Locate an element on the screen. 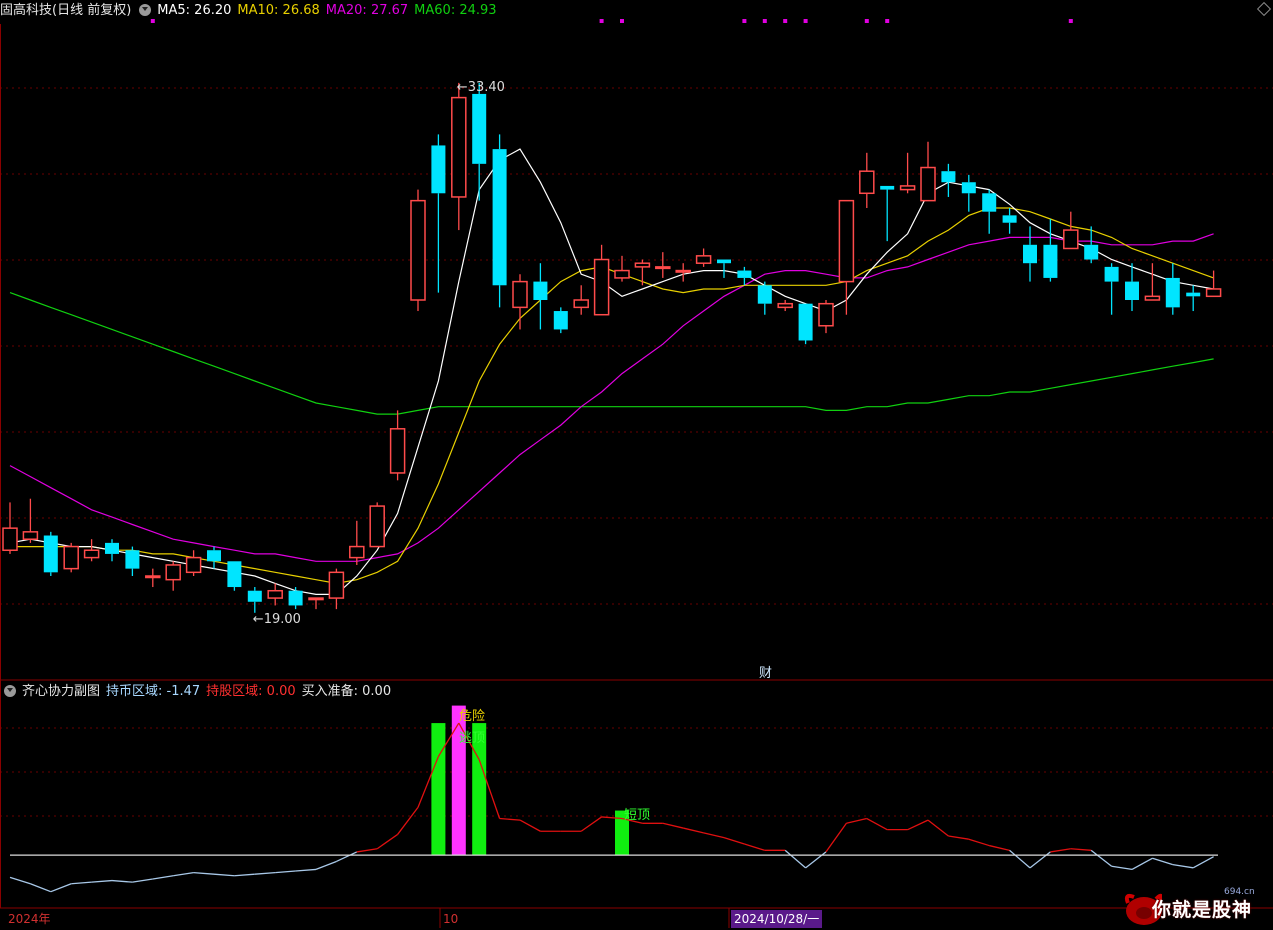 The width and height of the screenshot is (1273, 930). watermark-text: 你就是股神 is located at coordinates (1202, 910).